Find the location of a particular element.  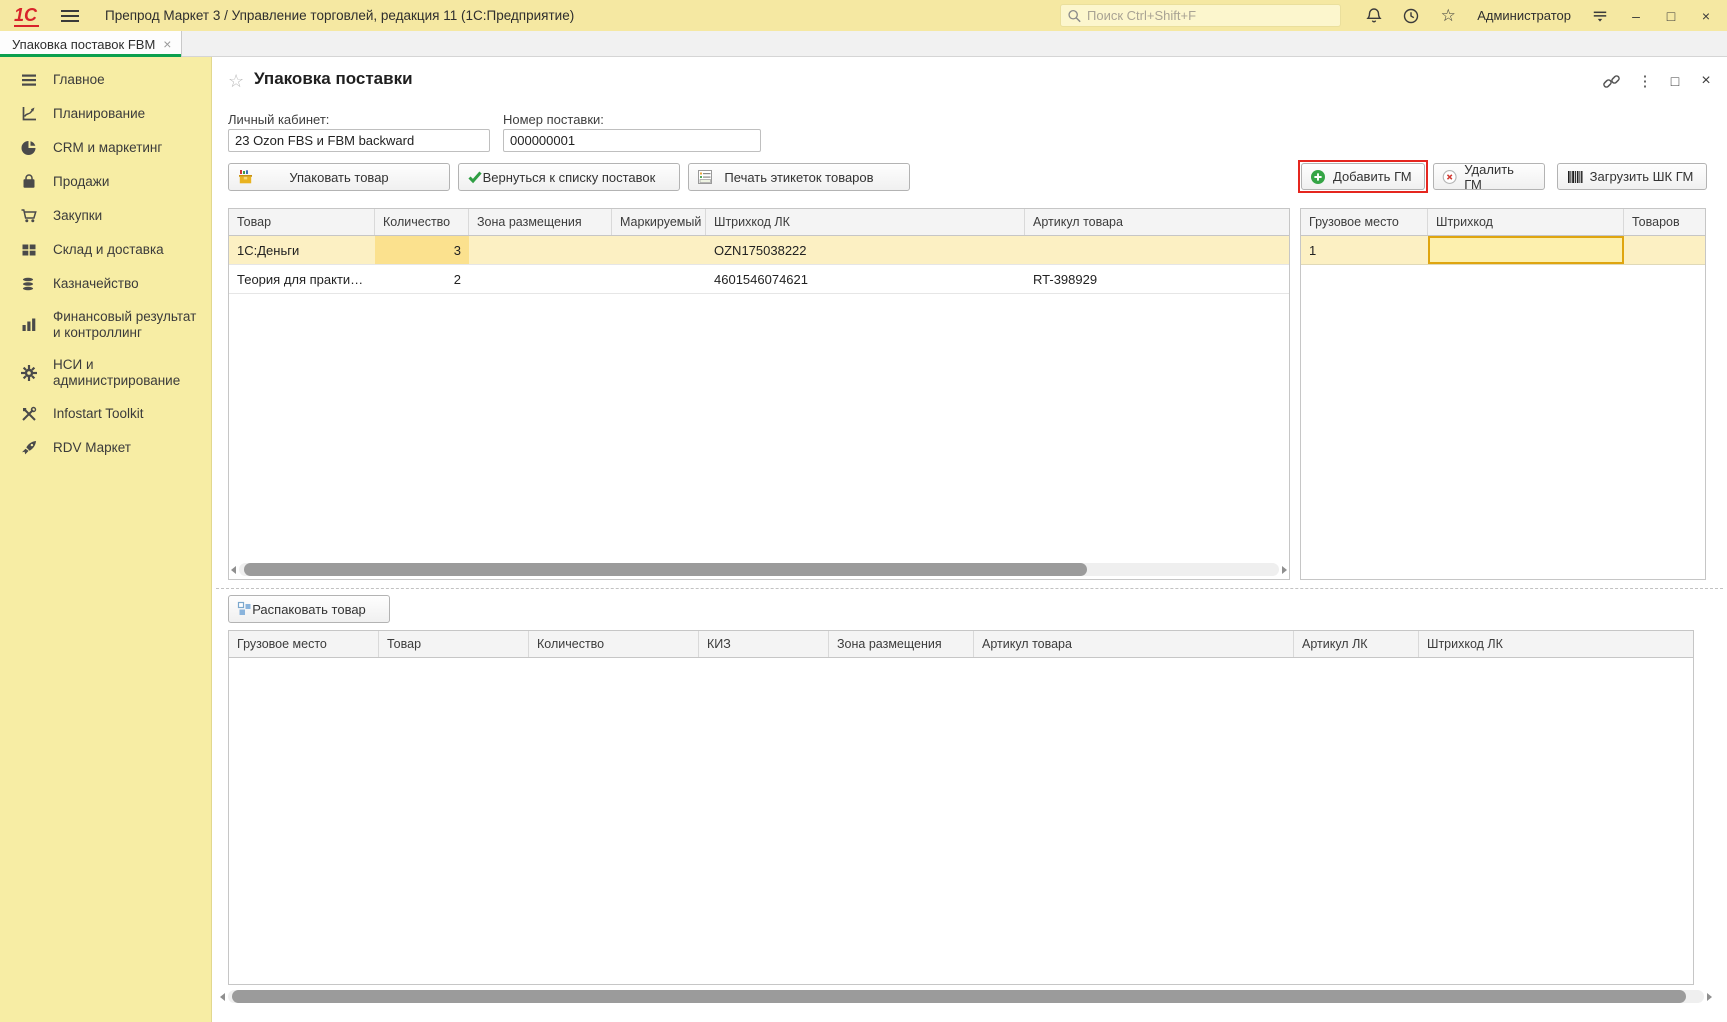

column-header: Артикул ЛК is located at coordinates (1356, 644).